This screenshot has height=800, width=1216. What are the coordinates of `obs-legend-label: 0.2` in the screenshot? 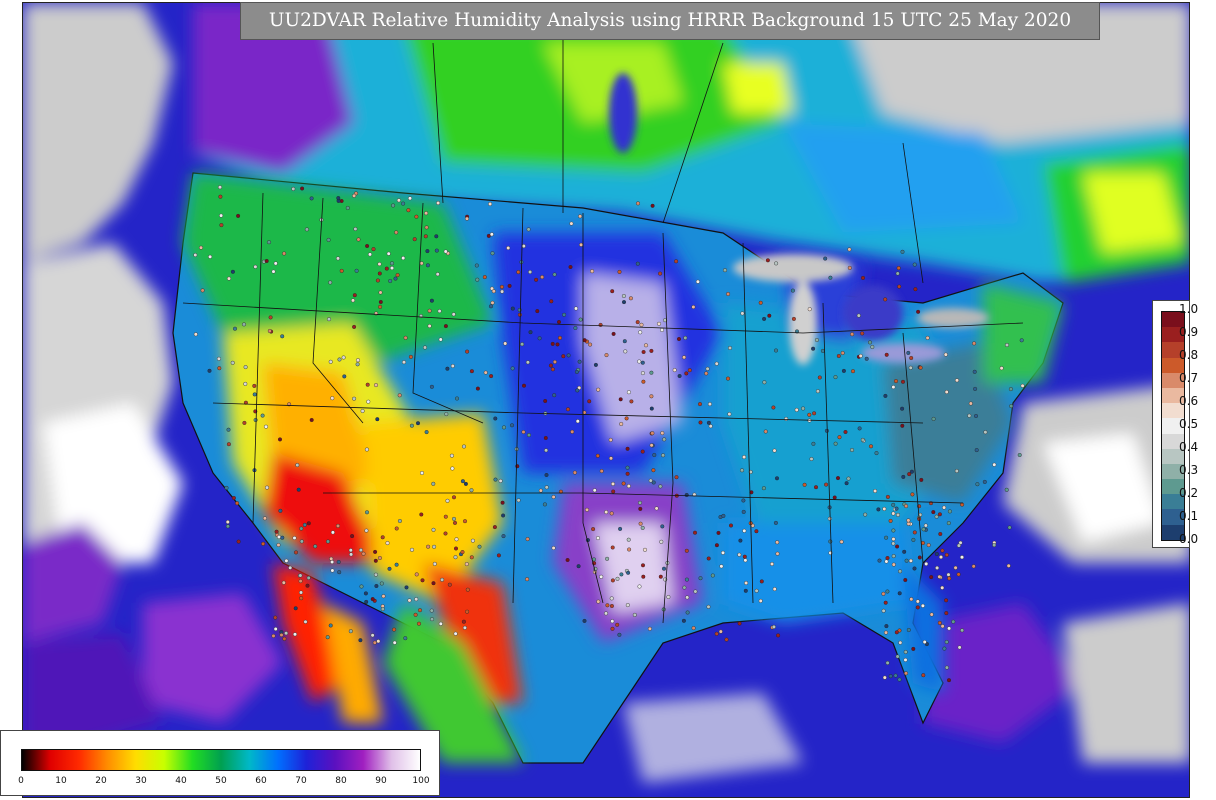 It's located at (1189, 493).